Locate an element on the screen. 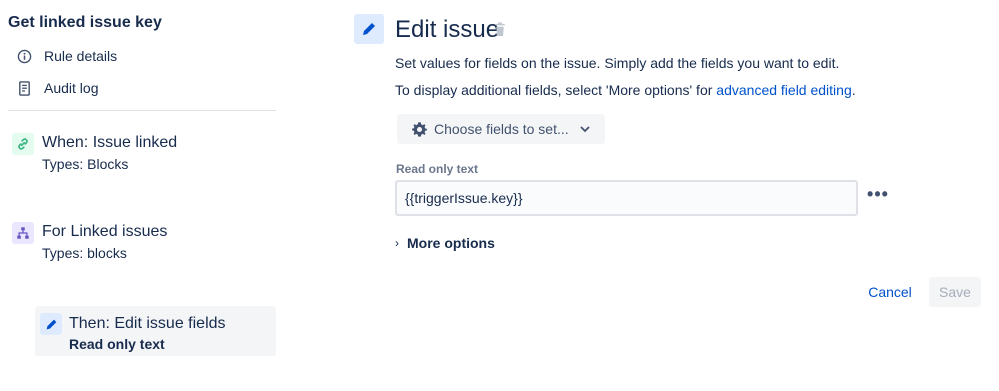  nav-audit-log-label: Audit log is located at coordinates (71, 88).